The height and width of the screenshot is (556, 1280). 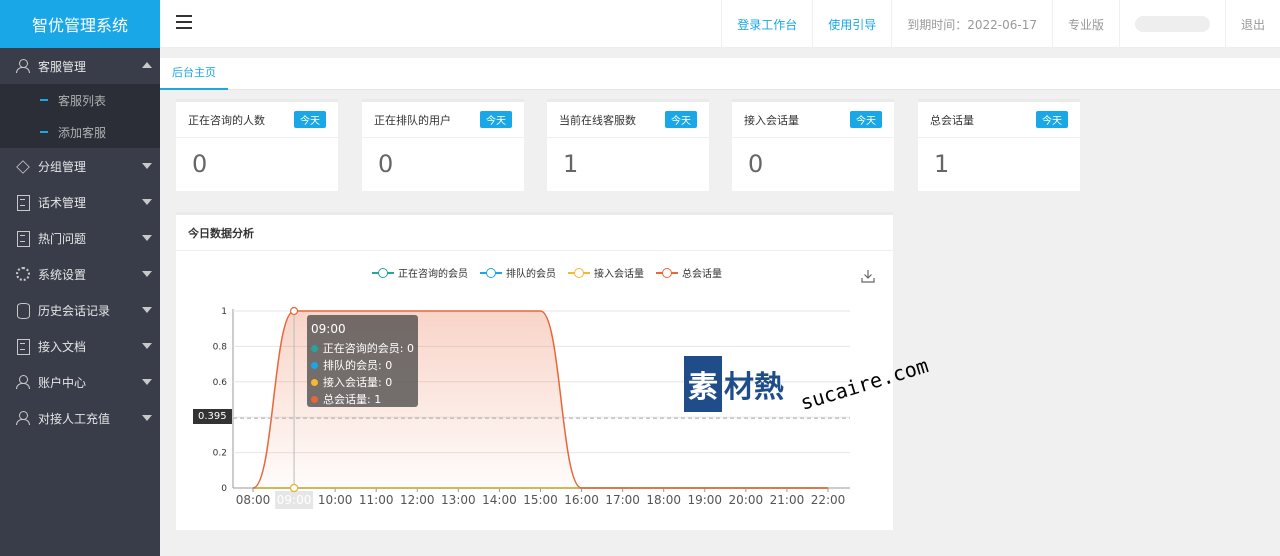 I want to click on sidebar-item-label: 账户中心, so click(x=62, y=382).